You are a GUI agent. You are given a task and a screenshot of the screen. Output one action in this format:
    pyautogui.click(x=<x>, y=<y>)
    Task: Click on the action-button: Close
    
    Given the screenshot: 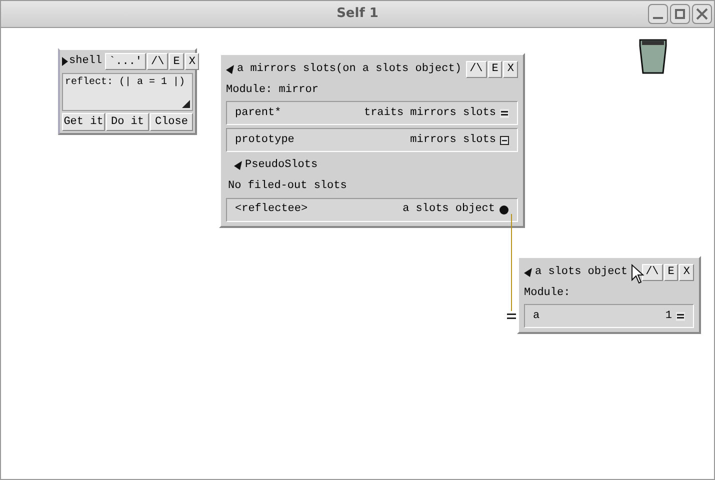 What is the action you would take?
    pyautogui.click(x=171, y=122)
    